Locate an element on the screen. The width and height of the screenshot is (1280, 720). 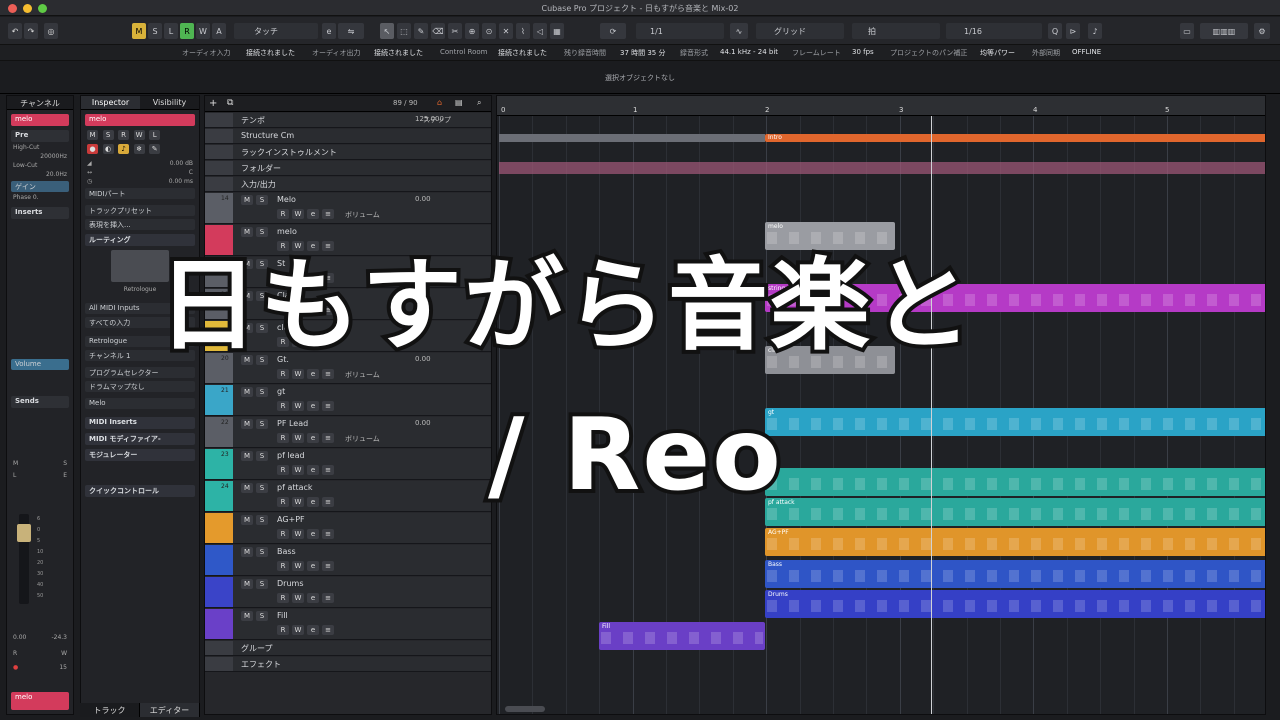
mute-m-button: M is located at coordinates (139, 31).